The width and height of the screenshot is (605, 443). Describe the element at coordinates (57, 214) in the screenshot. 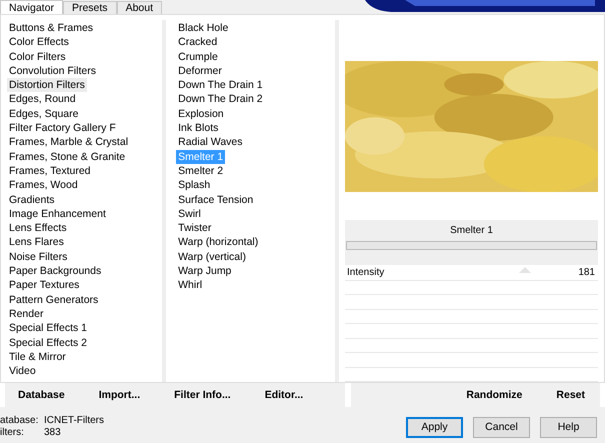

I see `category-item: Image Enhancement` at that location.